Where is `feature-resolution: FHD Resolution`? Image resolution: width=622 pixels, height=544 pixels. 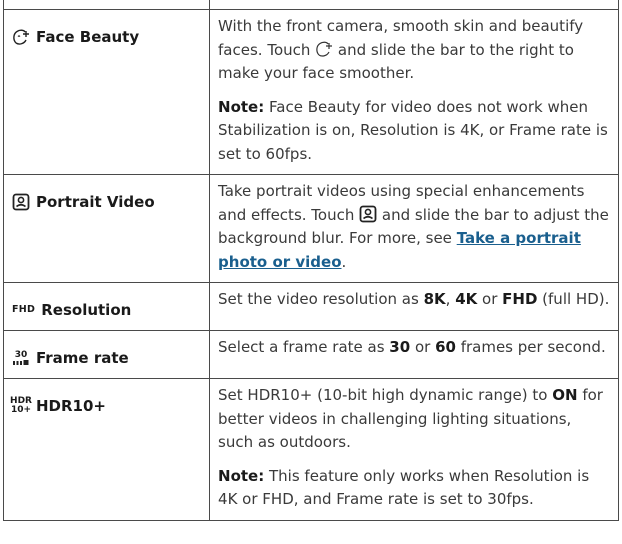
feature-resolution: FHD Resolution is located at coordinates (107, 310).